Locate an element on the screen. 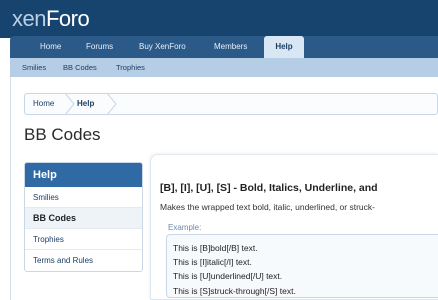  main-navigation: Home Forums Buy XenForo Members Help is located at coordinates (224, 47).